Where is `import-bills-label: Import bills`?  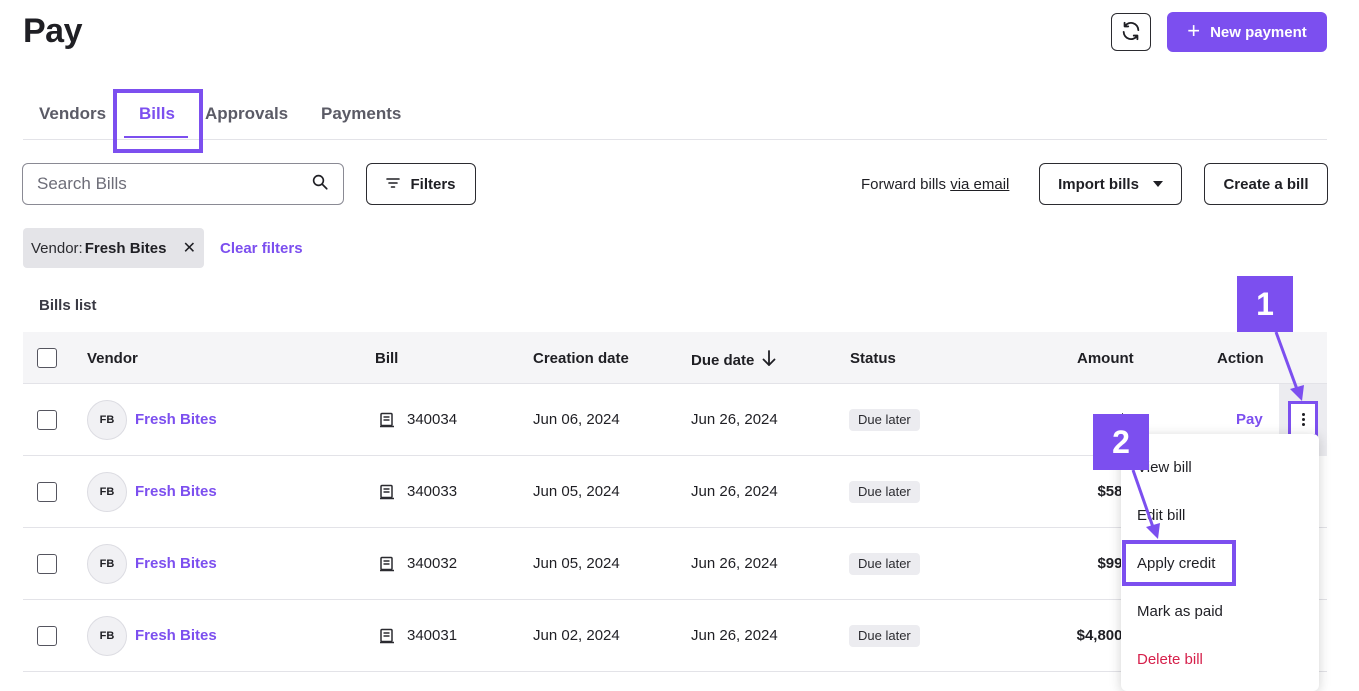
import-bills-label: Import bills is located at coordinates (1098, 184).